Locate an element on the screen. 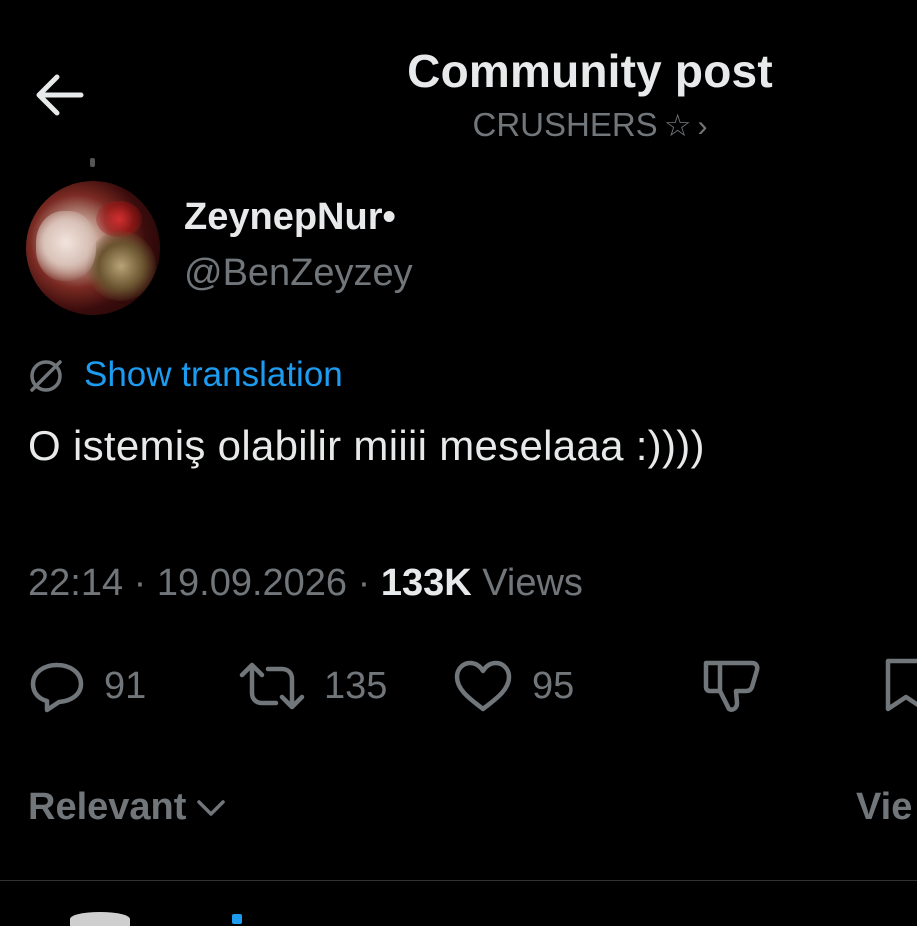 Image resolution: width=917 pixels, height=926 pixels. views-count: 133K is located at coordinates (426, 583).